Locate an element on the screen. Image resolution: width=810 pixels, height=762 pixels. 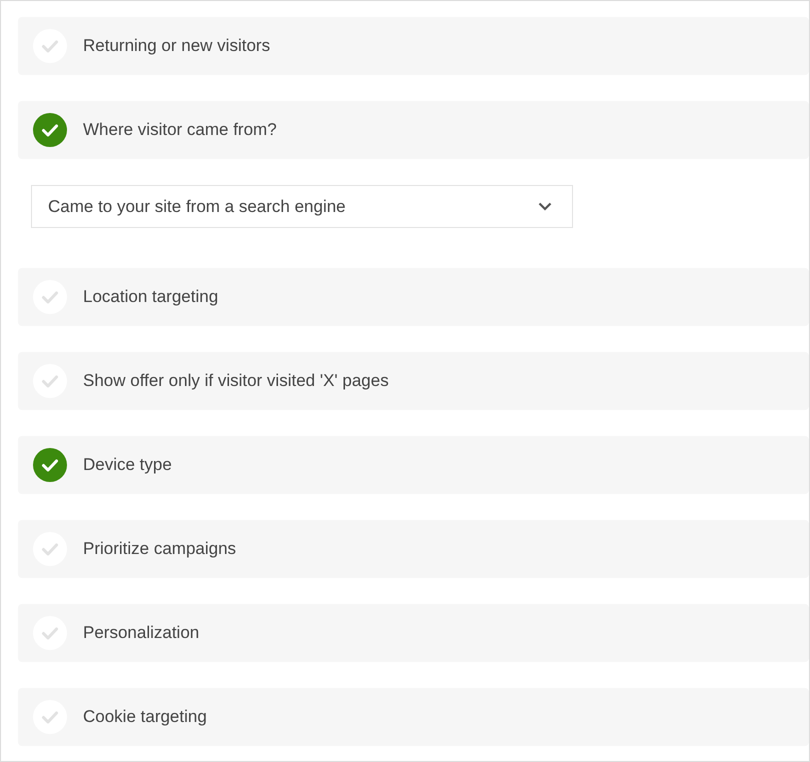
setting-label: Show offer only if visitor visited 'X' pages is located at coordinates (236, 381).